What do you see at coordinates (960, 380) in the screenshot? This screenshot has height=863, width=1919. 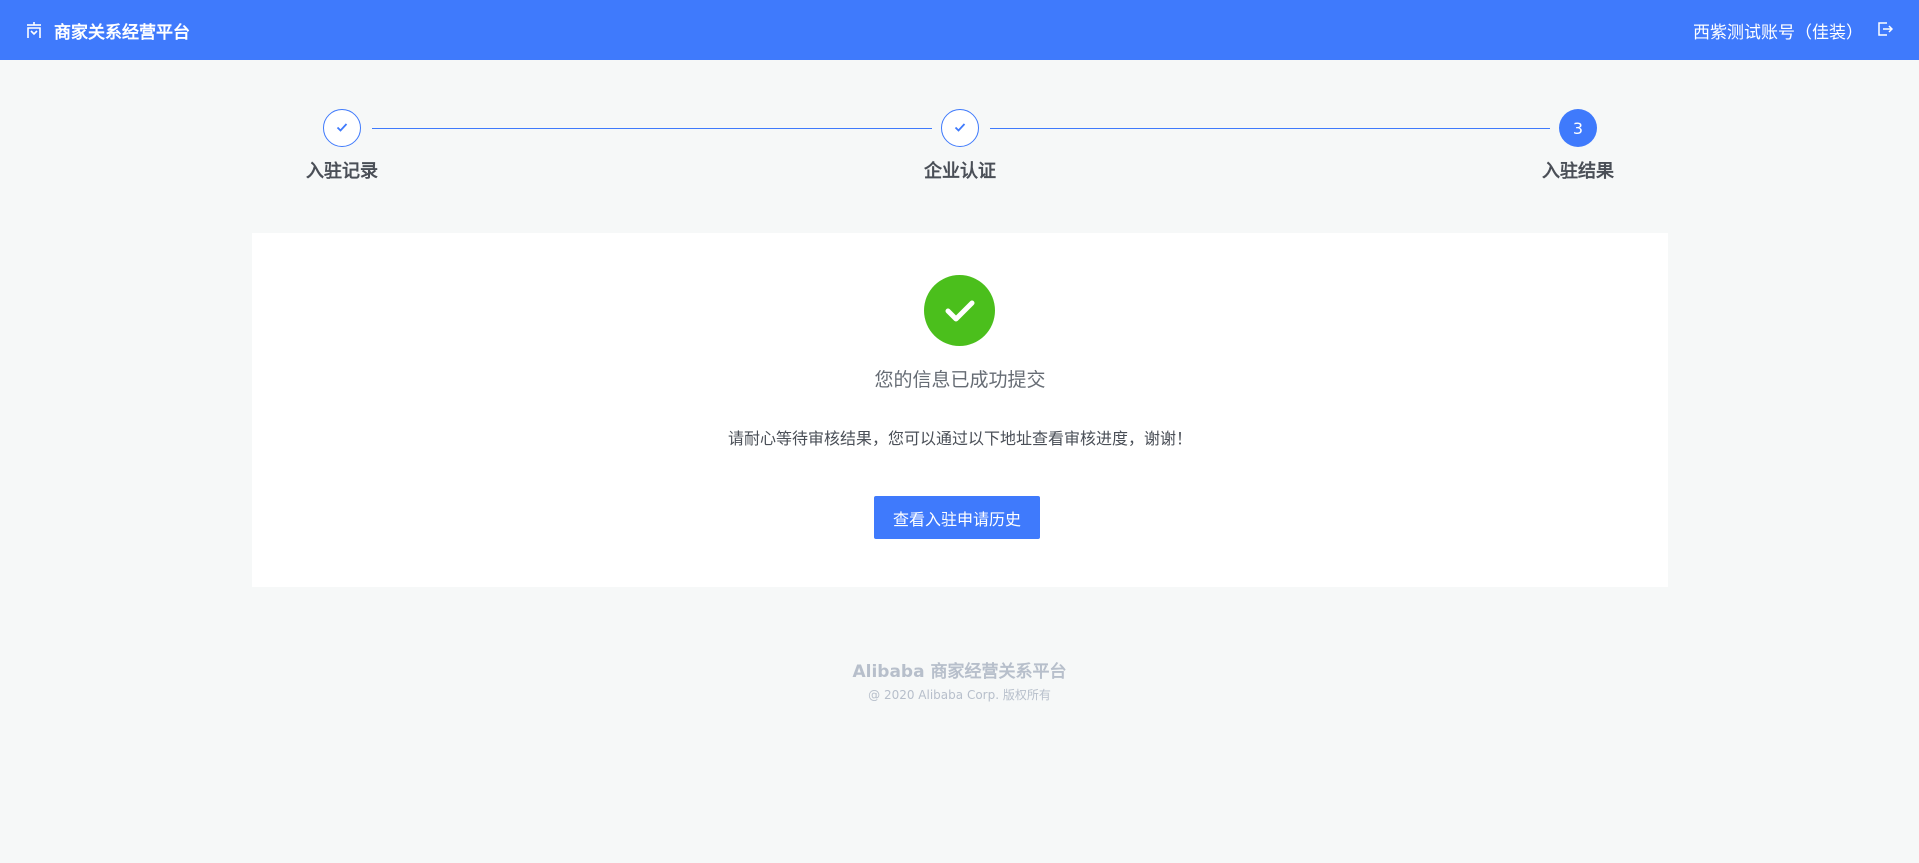 I see `success-title: 您的信息已成功提交` at bounding box center [960, 380].